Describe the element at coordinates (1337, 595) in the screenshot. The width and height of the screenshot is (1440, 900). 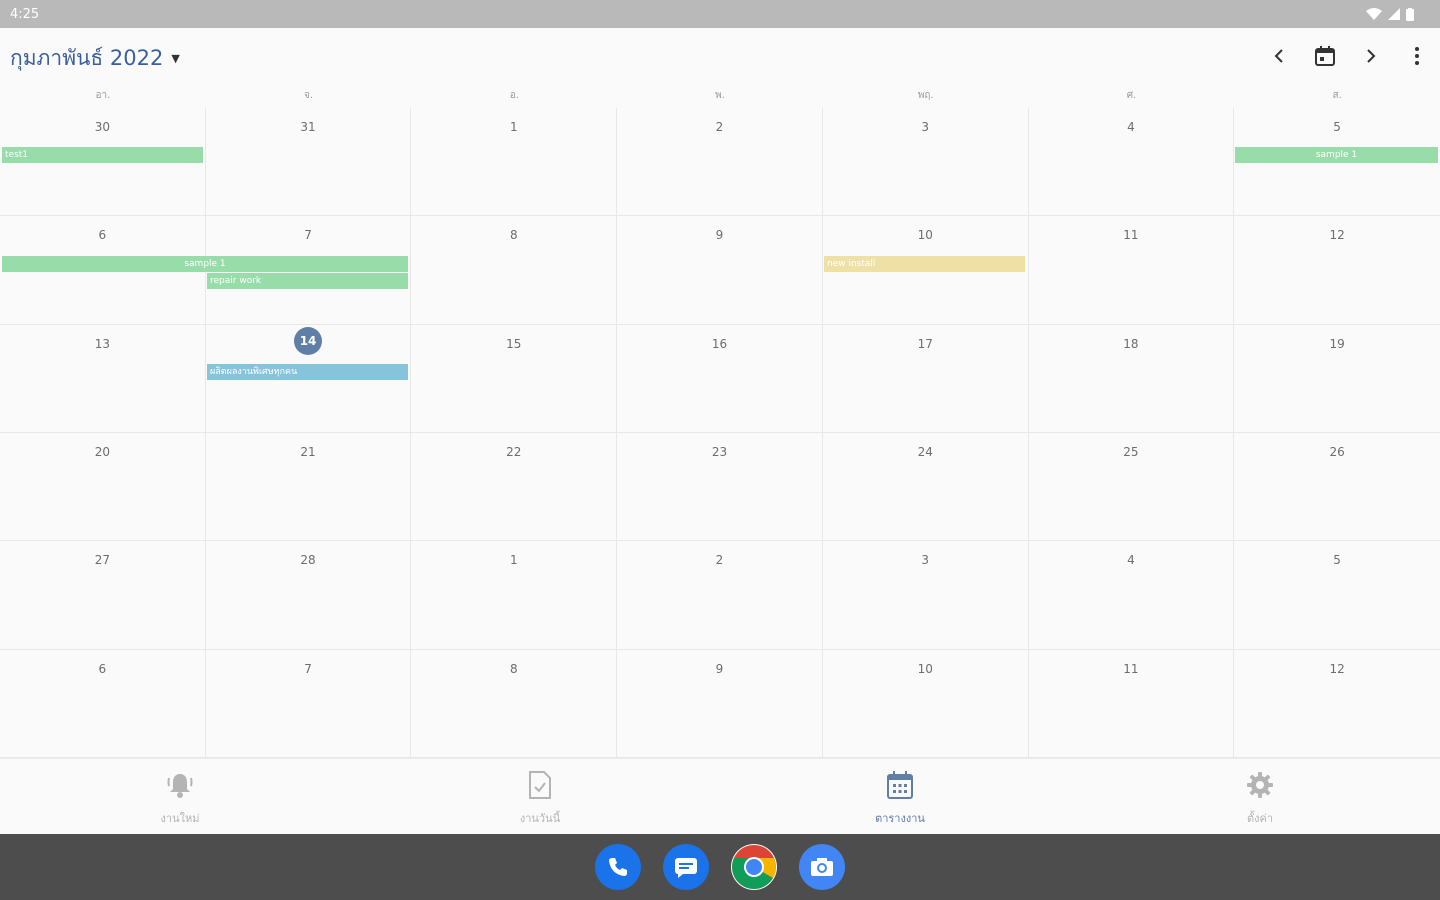
I see `day-cell: 5` at that location.